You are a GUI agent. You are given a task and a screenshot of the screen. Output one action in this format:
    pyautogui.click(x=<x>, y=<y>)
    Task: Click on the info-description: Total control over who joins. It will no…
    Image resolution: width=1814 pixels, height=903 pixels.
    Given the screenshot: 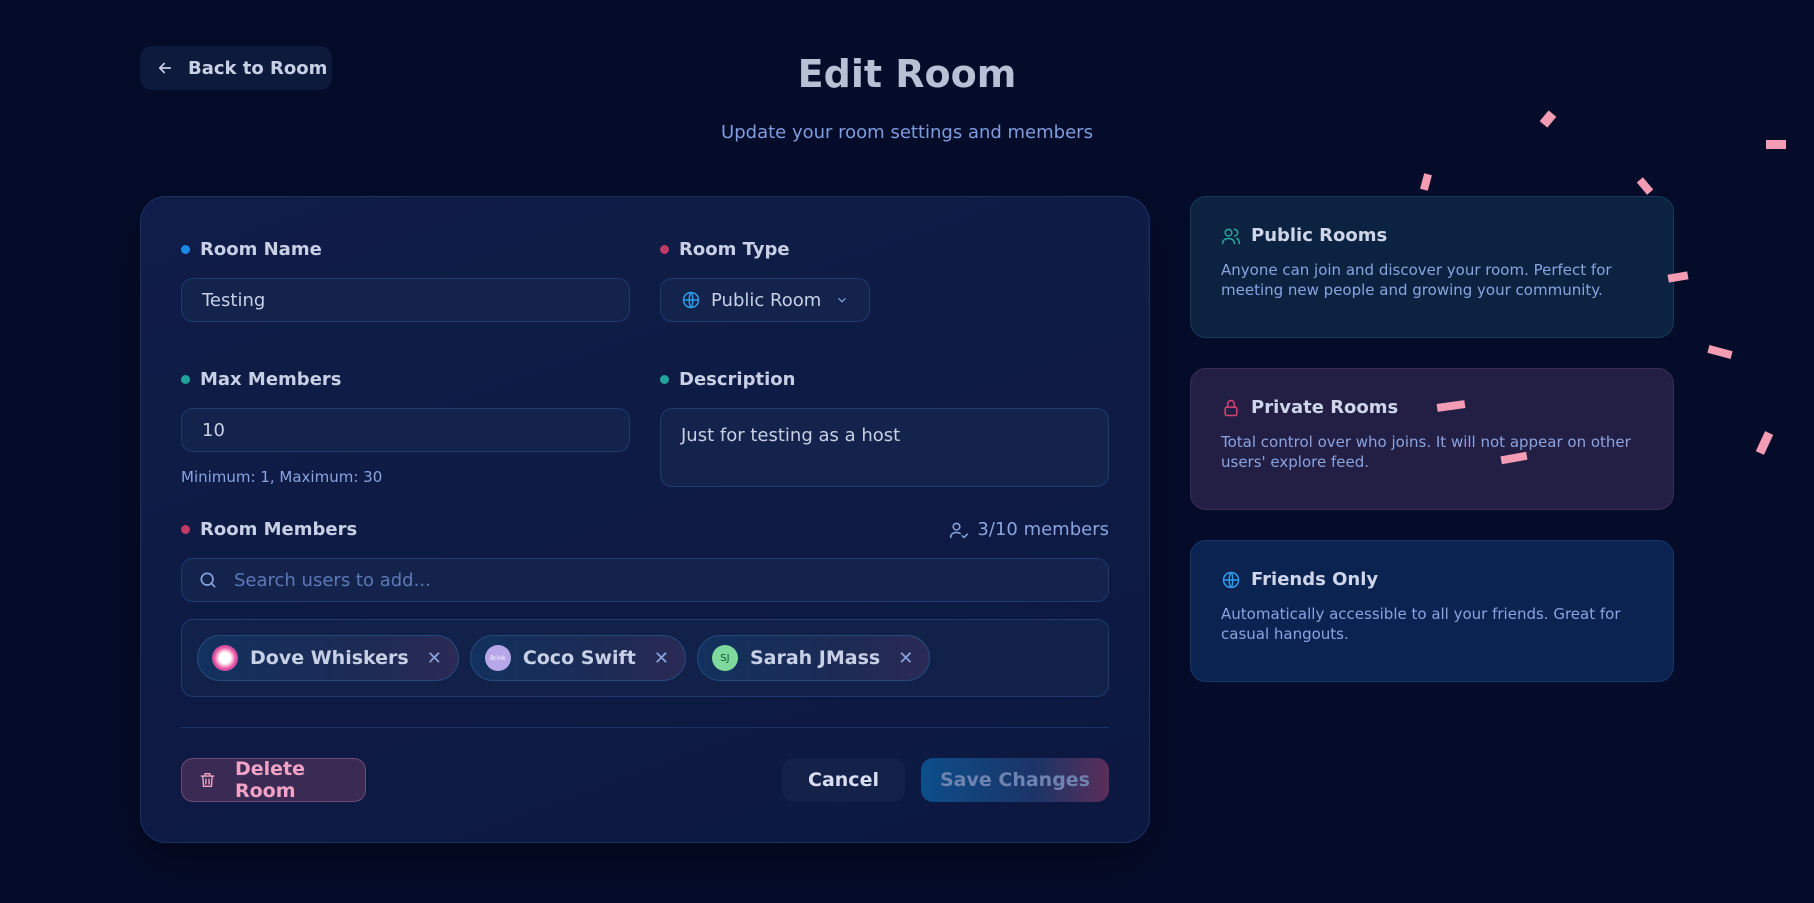 What is the action you would take?
    pyautogui.click(x=1426, y=452)
    